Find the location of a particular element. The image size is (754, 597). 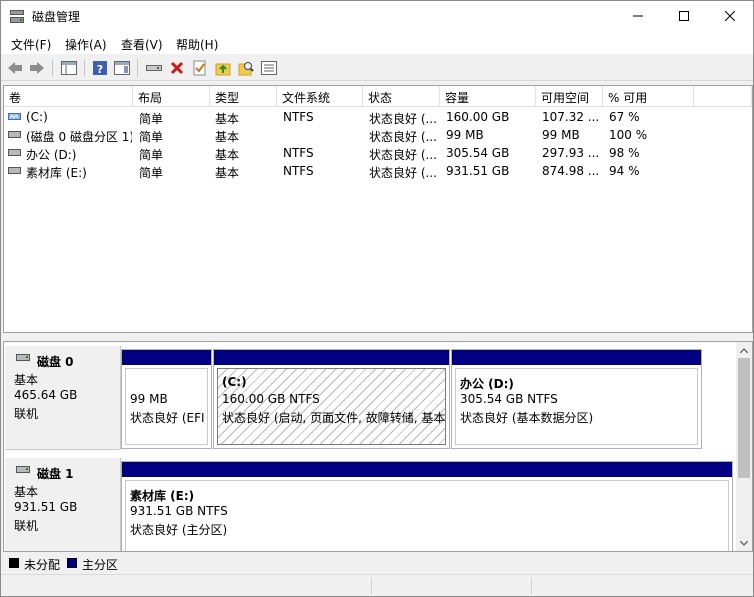

show-action-pane-button is located at coordinates (122, 68).